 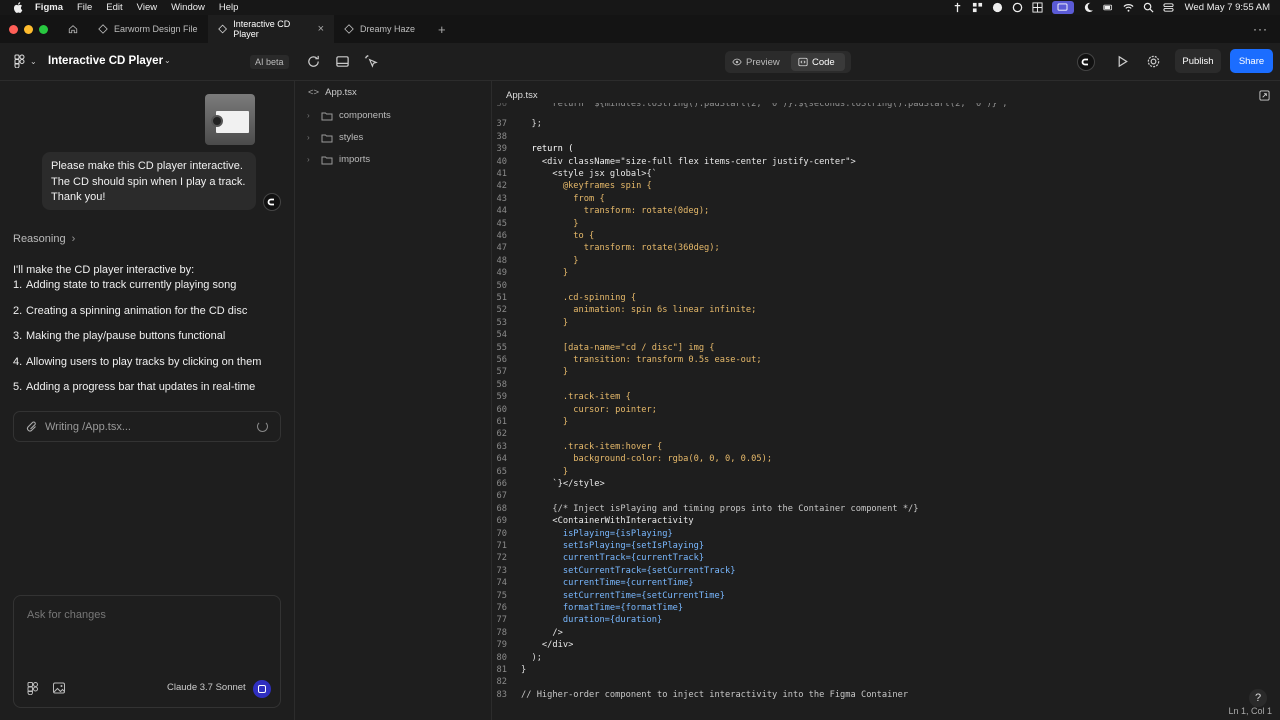 I want to click on expand-icon, so click(x=1264, y=95).